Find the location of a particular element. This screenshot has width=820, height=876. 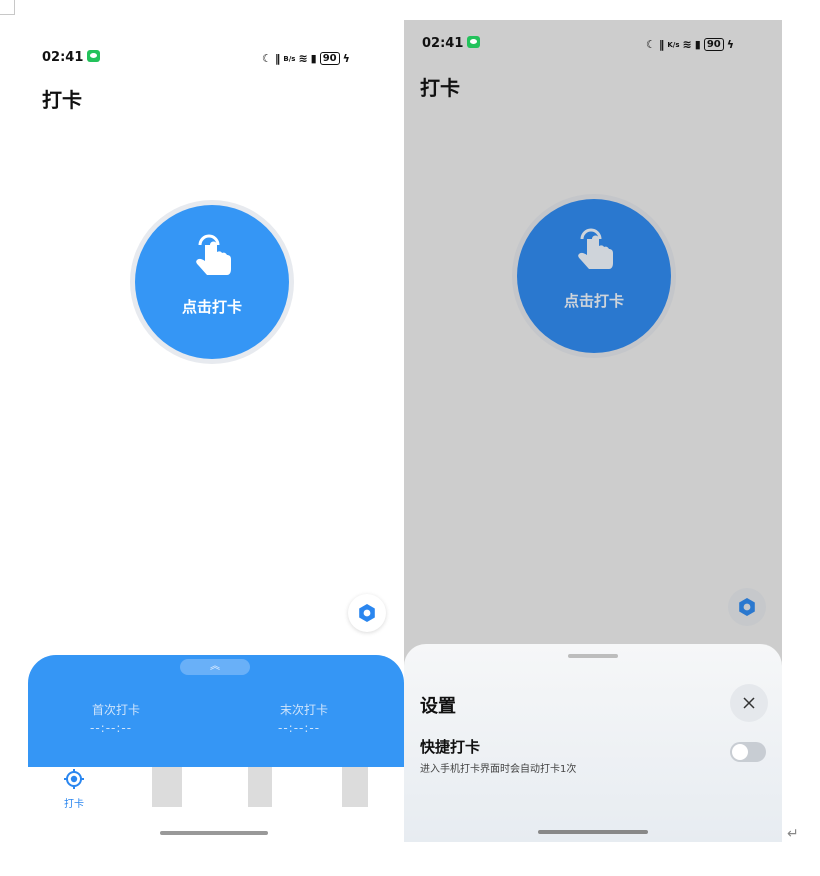

sheet-title: 设置 is located at coordinates (438, 706).